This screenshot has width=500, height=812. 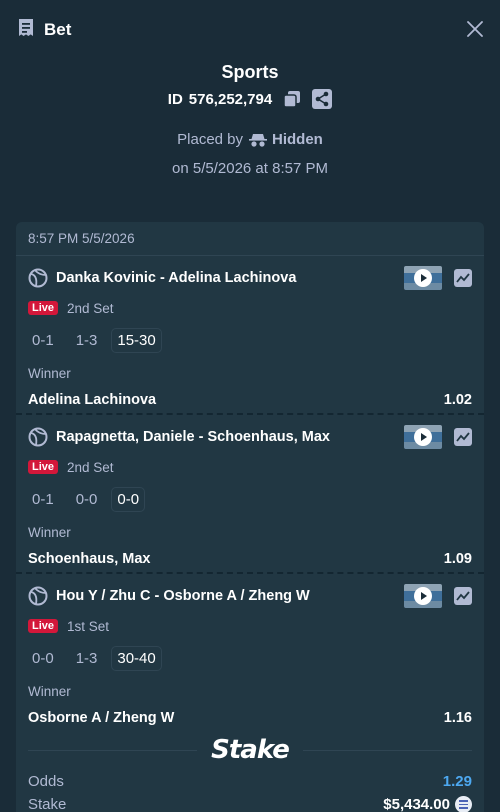 I want to click on selection-odds: 1.02, so click(x=457, y=400).